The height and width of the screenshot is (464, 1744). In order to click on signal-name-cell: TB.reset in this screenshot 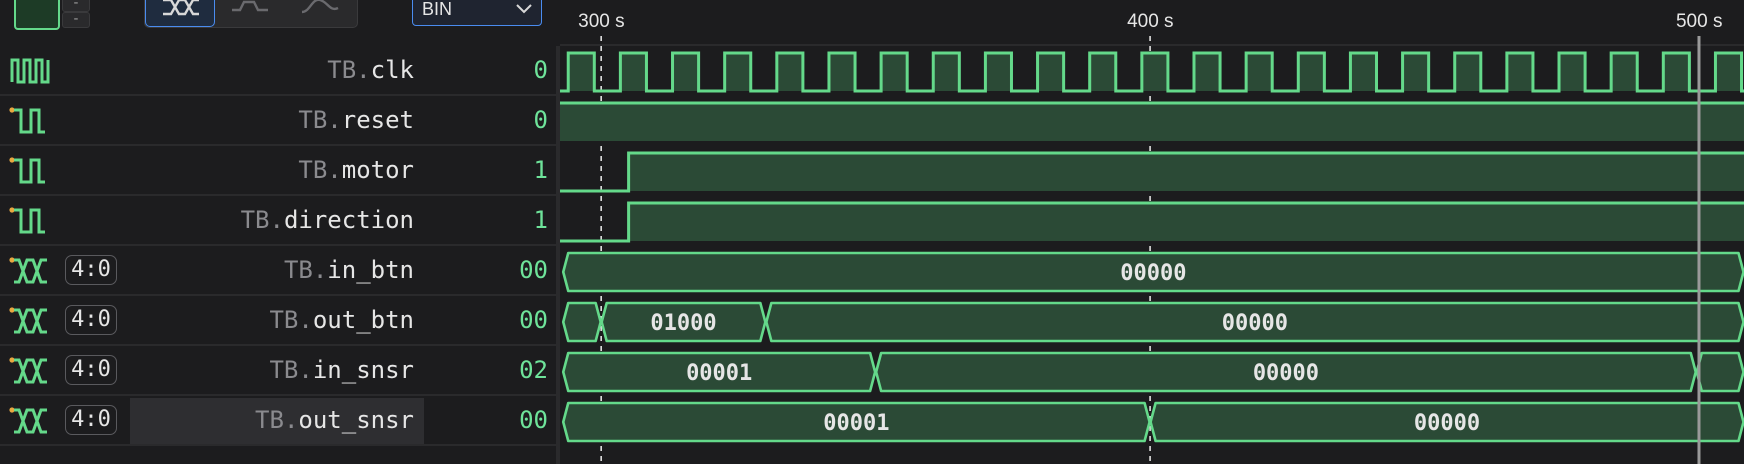, I will do `click(277, 121)`.